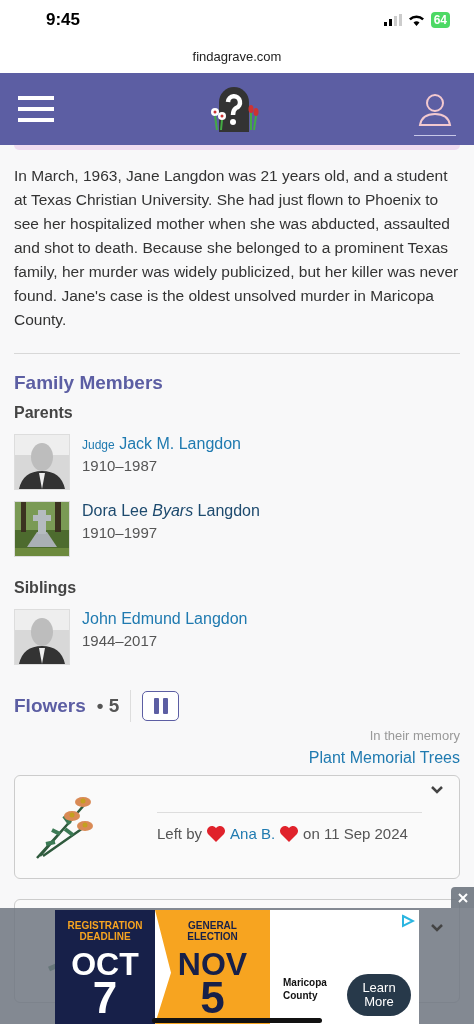 The image size is (474, 1024). I want to click on menu-button, so click(36, 109).